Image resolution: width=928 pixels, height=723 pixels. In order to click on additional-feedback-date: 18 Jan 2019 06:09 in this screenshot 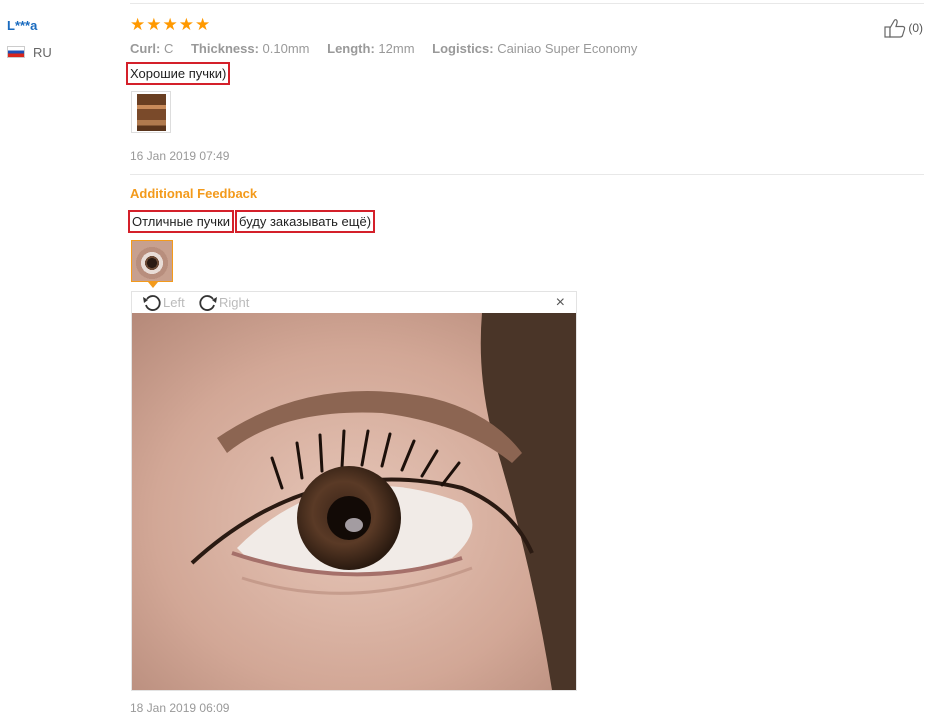, I will do `click(180, 708)`.